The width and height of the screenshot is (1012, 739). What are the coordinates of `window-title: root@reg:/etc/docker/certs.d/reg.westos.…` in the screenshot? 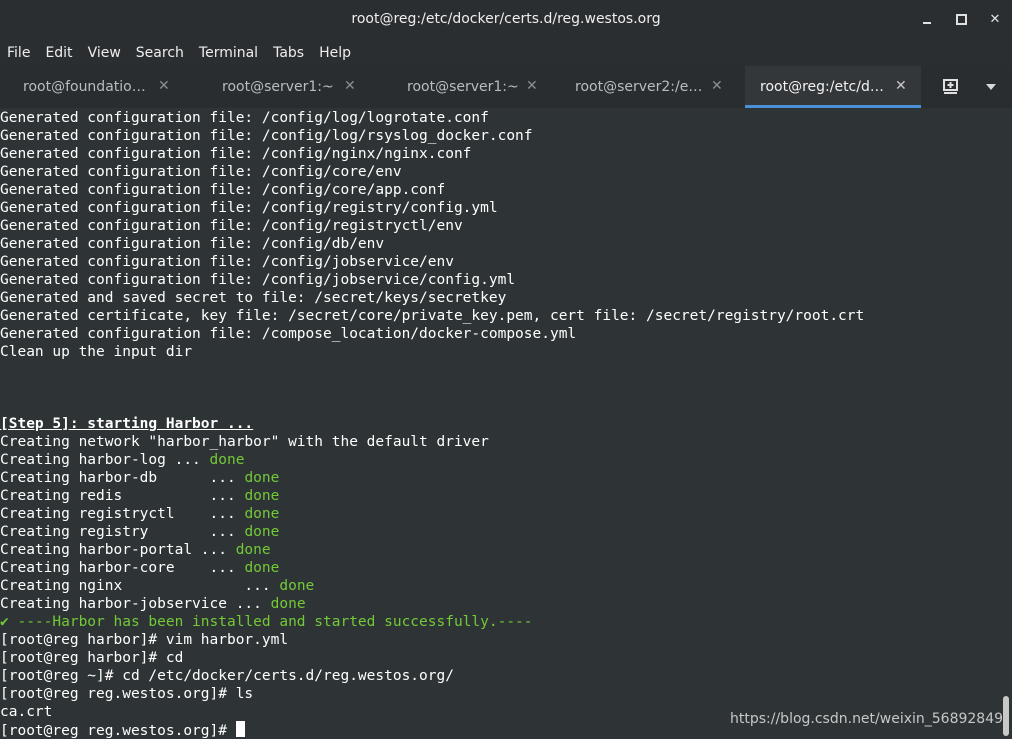 It's located at (506, 19).